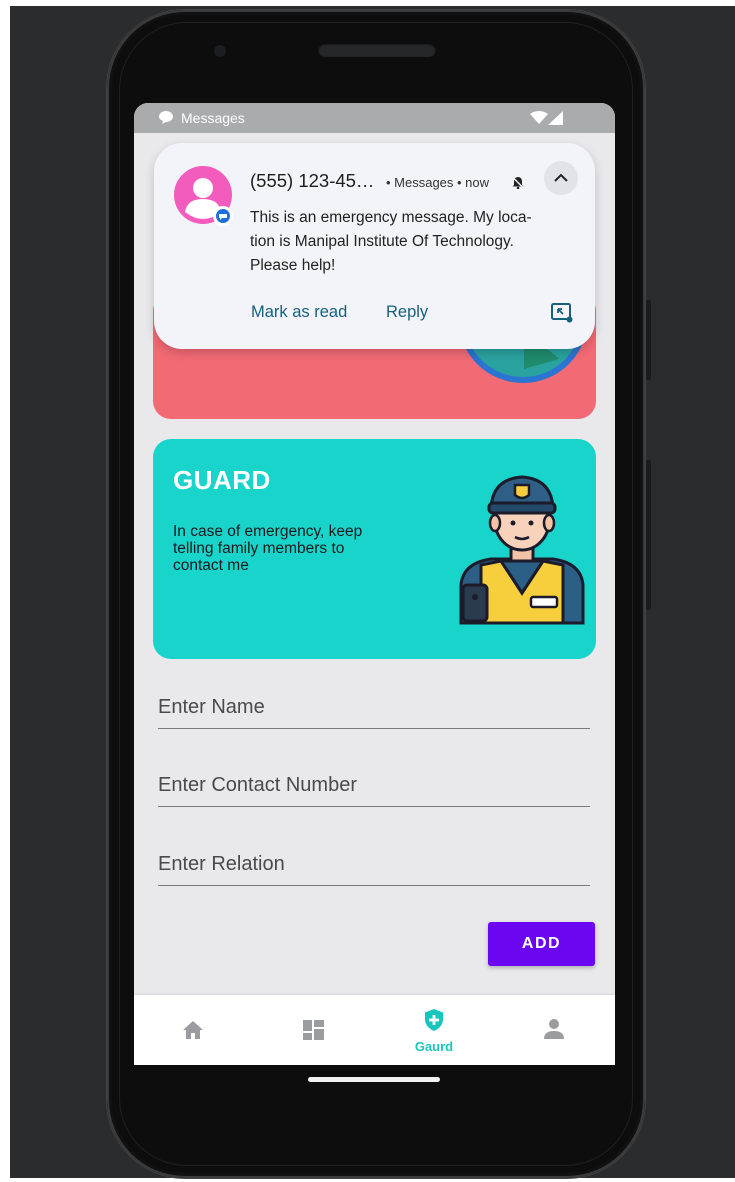  Describe the element at coordinates (5, 591) in the screenshot. I see `canvas-border-left` at that location.